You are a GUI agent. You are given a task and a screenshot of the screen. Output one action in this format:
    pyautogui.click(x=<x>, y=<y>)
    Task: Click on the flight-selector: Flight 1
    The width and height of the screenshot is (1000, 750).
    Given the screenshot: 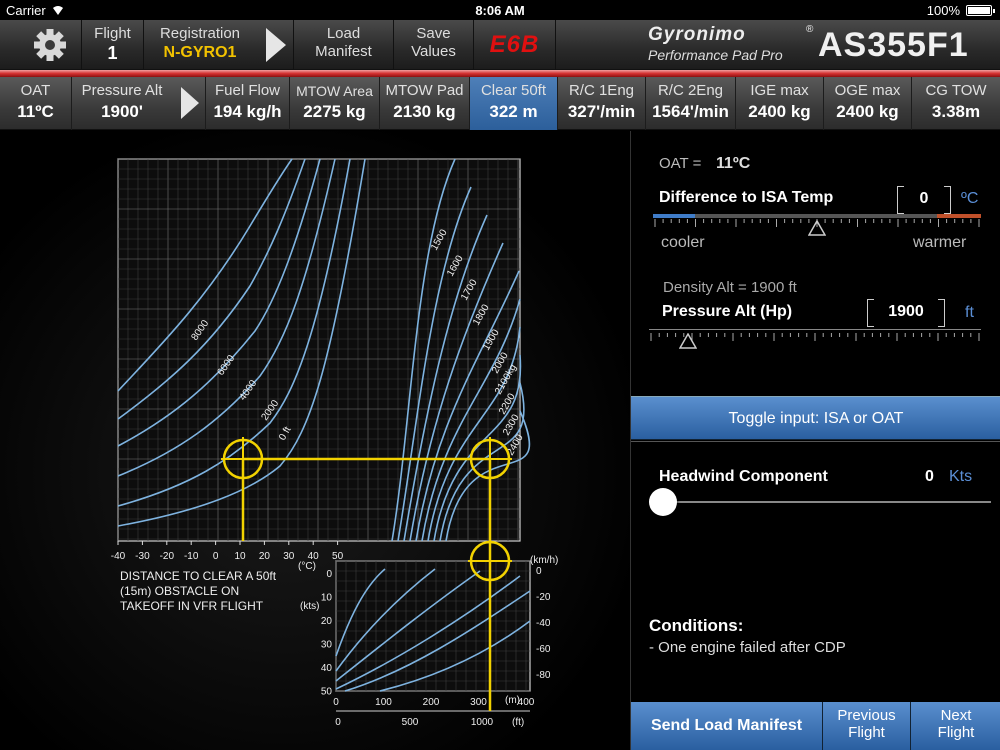 What is the action you would take?
    pyautogui.click(x=113, y=45)
    